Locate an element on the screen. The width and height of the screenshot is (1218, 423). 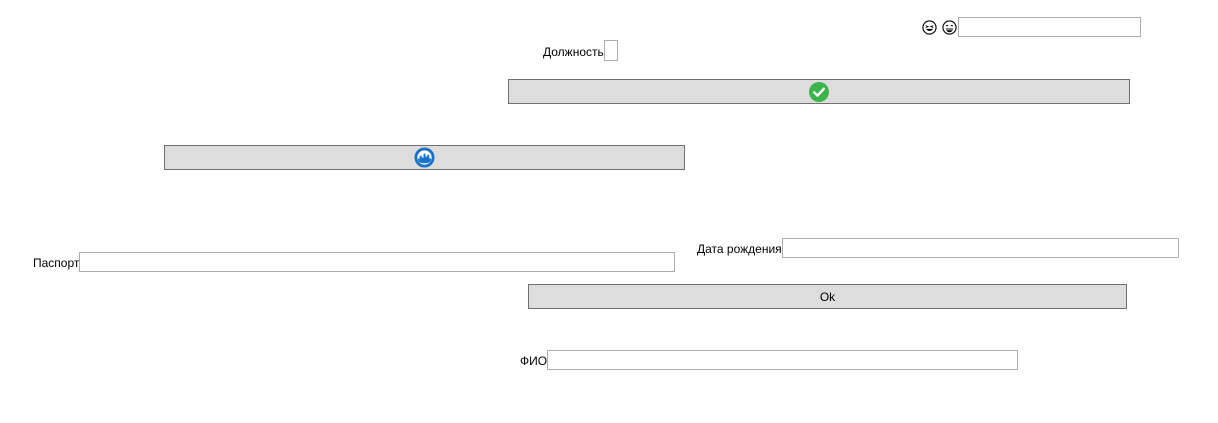
position-label: Должность is located at coordinates (573, 52).